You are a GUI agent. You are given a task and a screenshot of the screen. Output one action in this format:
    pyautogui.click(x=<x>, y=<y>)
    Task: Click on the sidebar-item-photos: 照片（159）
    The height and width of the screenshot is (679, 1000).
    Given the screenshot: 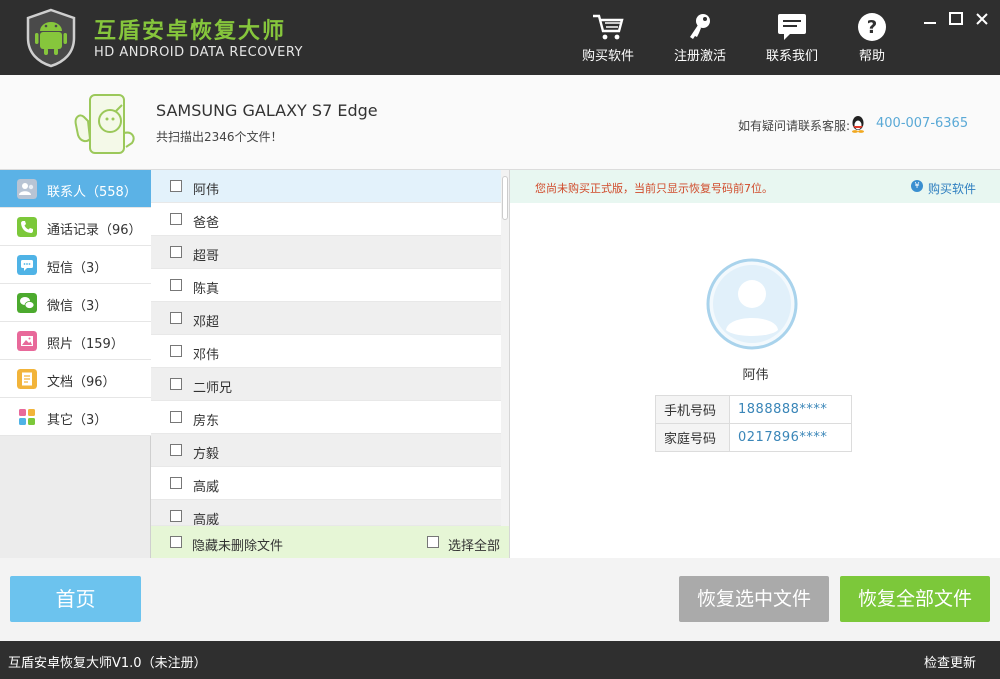 What is the action you would take?
    pyautogui.click(x=75, y=341)
    